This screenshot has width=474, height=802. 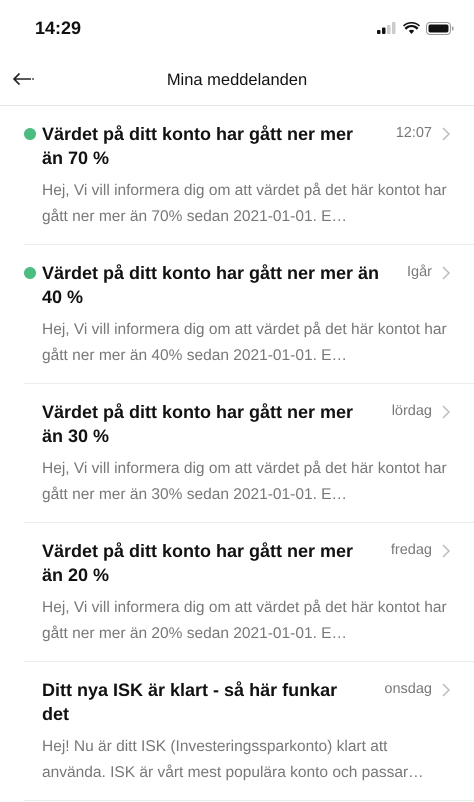 What do you see at coordinates (387, 28) in the screenshot?
I see `signal-icon` at bounding box center [387, 28].